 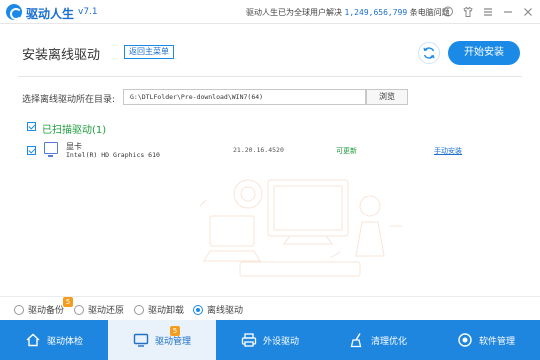 What do you see at coordinates (31, 150) in the screenshot?
I see `driver-checkbox` at bounding box center [31, 150].